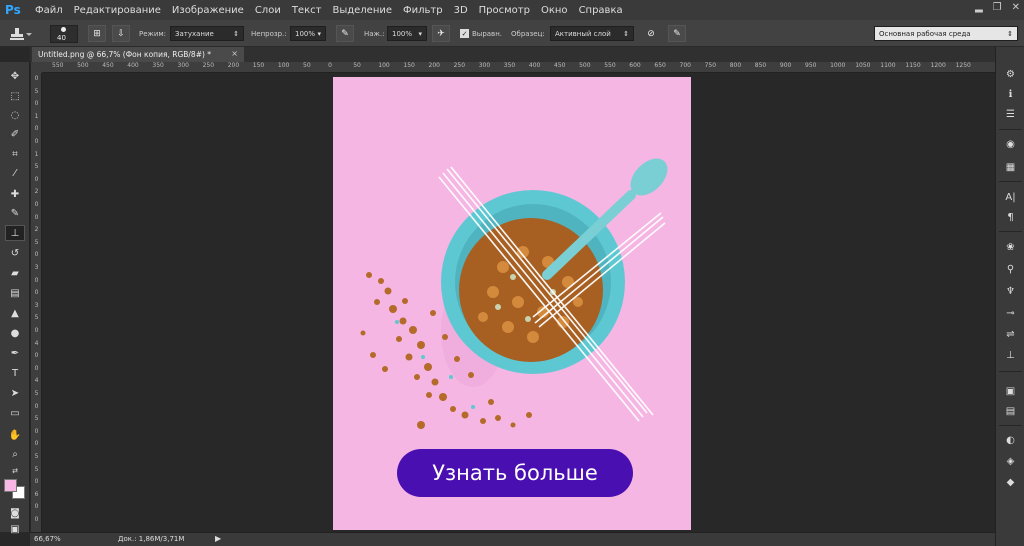  Describe the element at coordinates (515, 473) in the screenshot. I see `learn-more-button: Узнать больше` at that location.